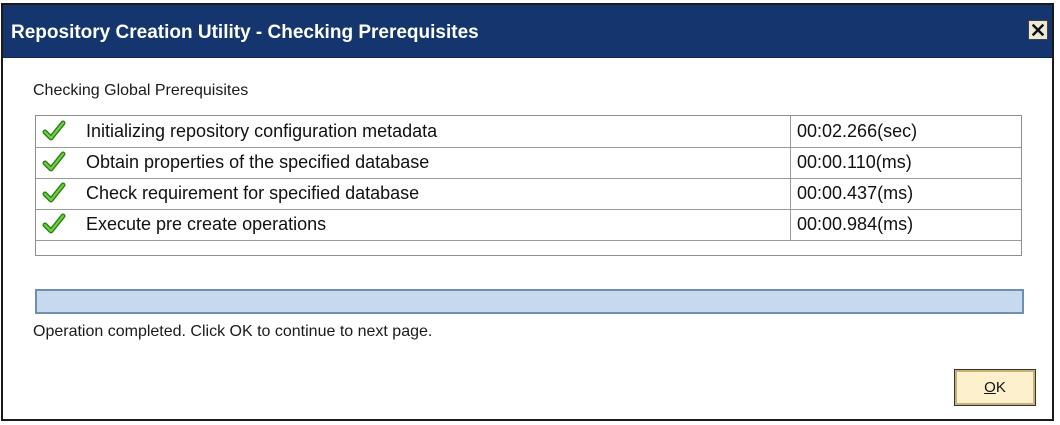 Image resolution: width=1060 pixels, height=425 pixels. I want to click on close-icon, so click(1038, 30).